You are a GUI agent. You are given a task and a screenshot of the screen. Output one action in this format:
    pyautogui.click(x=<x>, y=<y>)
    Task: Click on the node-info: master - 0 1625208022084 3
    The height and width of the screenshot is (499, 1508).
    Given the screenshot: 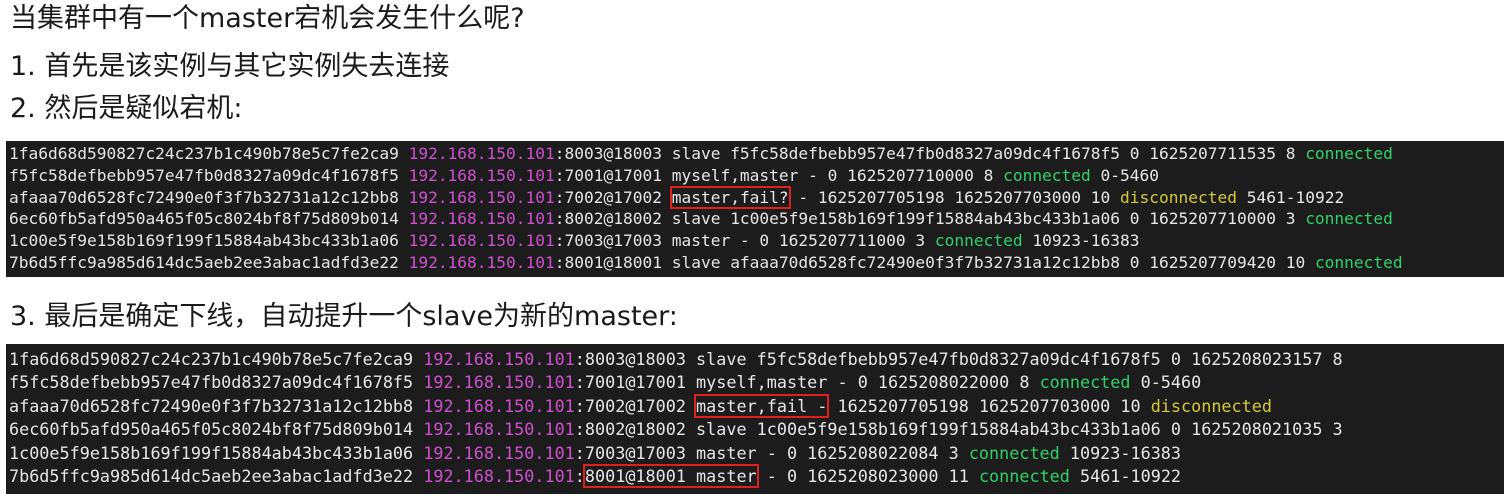 What is the action you would take?
    pyautogui.click(x=827, y=452)
    